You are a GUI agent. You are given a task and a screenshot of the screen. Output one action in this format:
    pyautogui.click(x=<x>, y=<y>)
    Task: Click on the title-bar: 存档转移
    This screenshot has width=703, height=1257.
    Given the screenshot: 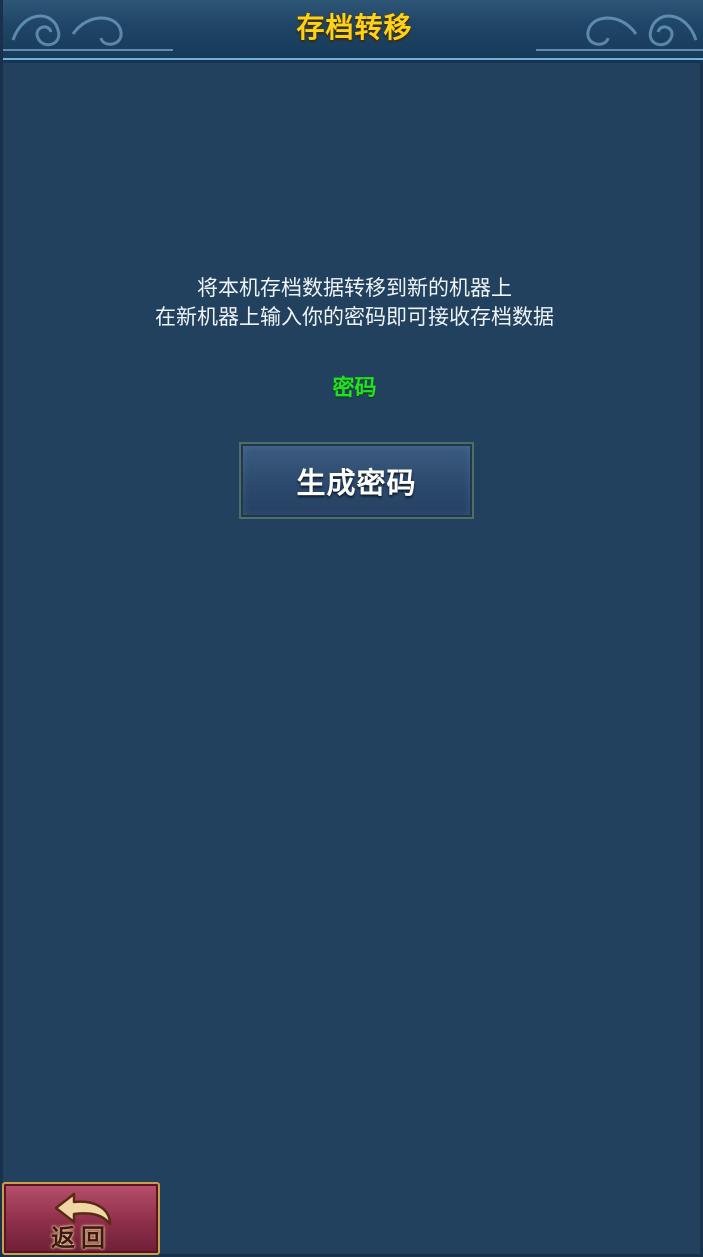 What is the action you would take?
    pyautogui.click(x=353, y=30)
    